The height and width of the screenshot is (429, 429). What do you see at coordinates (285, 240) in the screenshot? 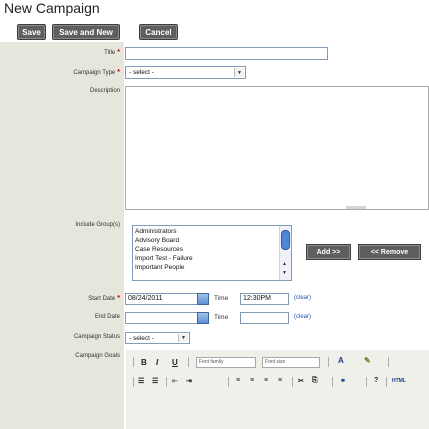
I see `scrollbar-thumb` at bounding box center [285, 240].